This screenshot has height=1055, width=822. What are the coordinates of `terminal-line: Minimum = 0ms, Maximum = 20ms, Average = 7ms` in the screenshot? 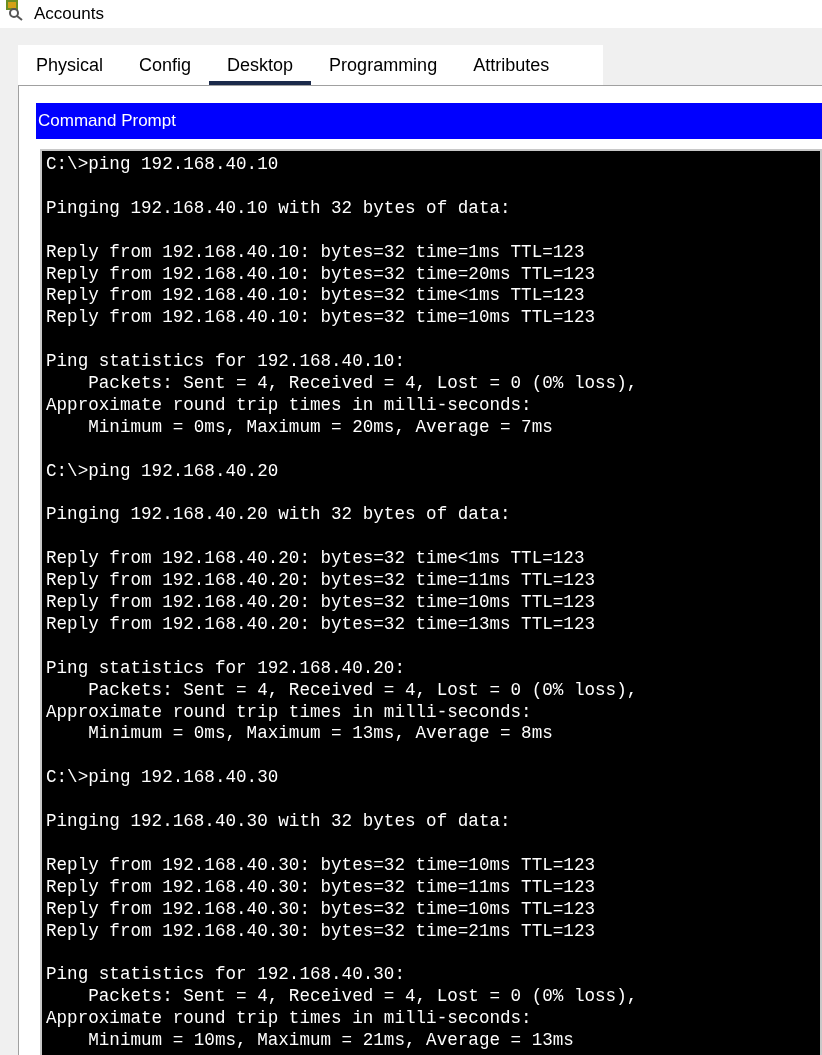 It's located at (320, 427).